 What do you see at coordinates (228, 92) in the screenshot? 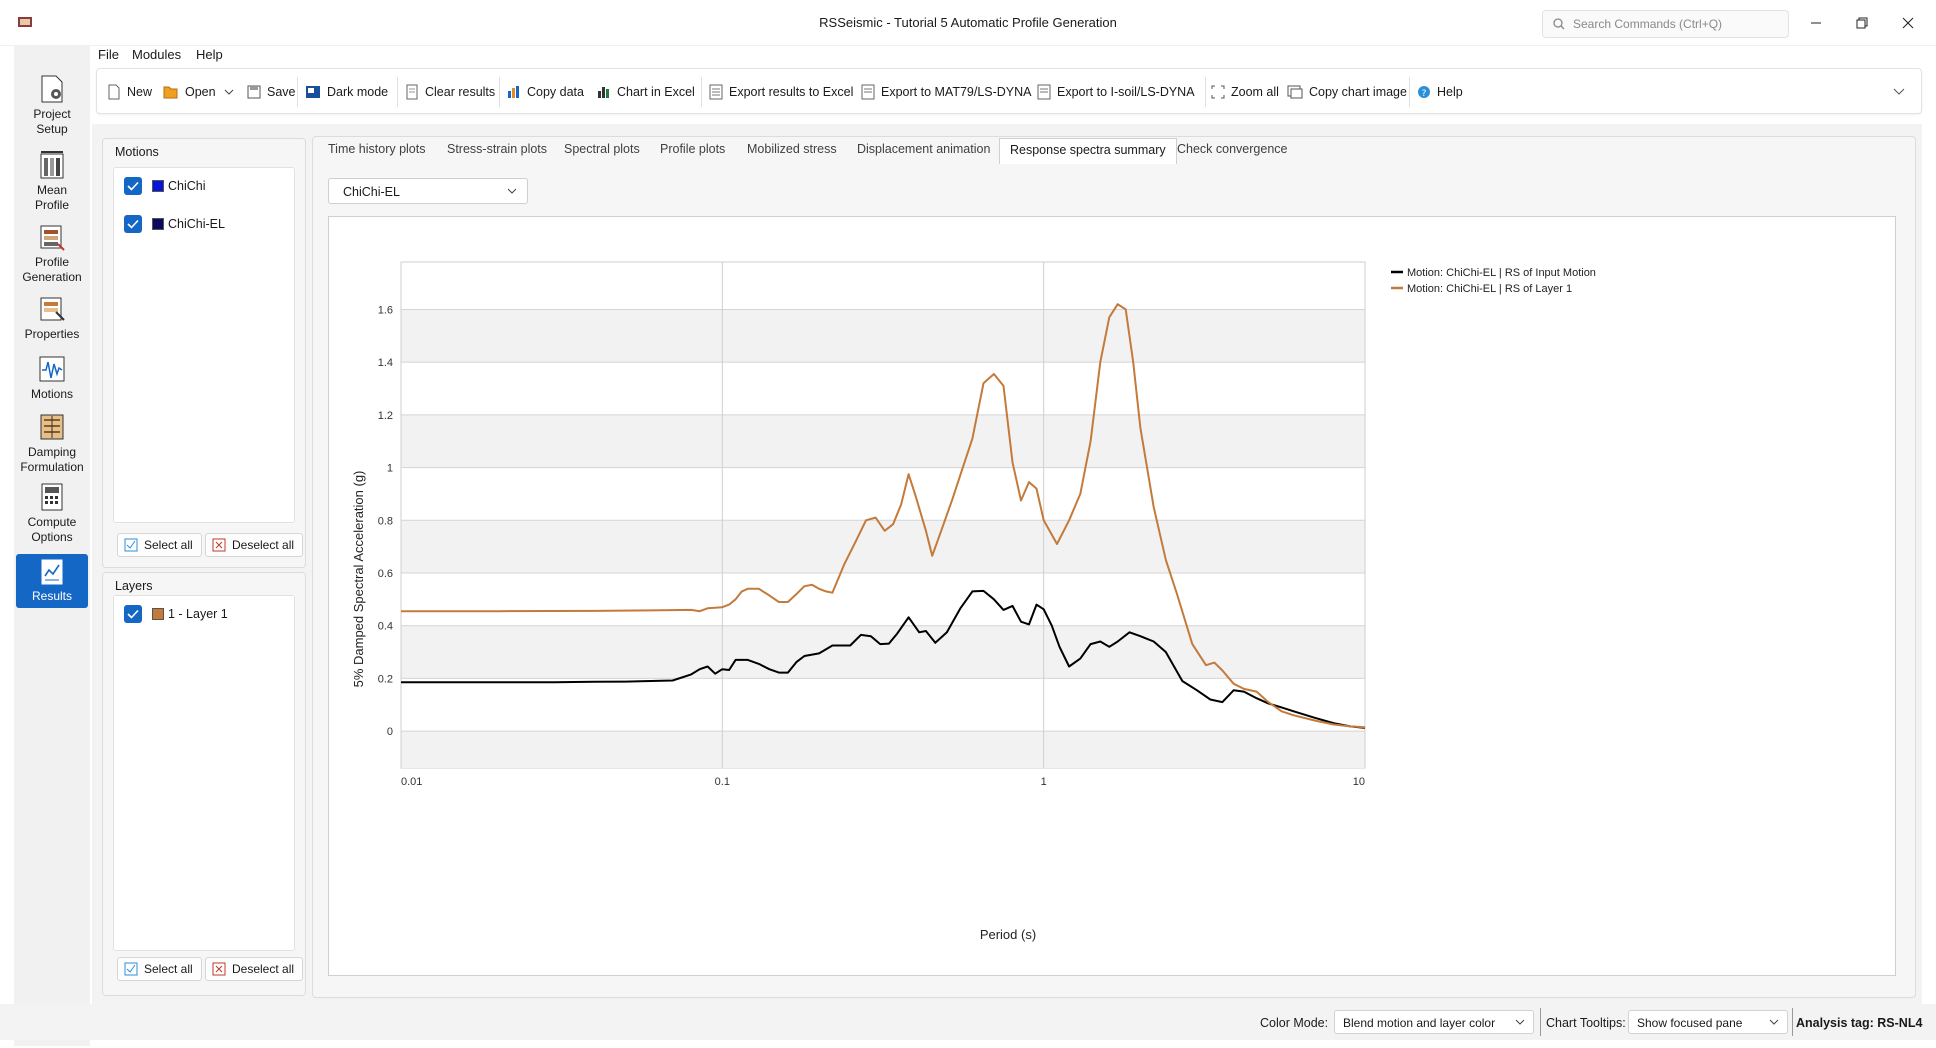
I see `chevron-down-icon` at bounding box center [228, 92].